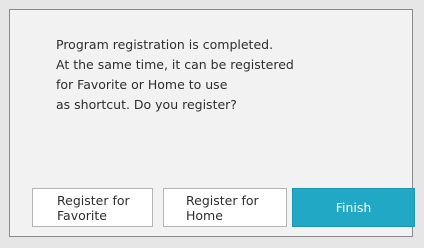 This screenshot has height=248, width=424. I want to click on register-favorite-label-line-1: Register for, so click(93, 200).